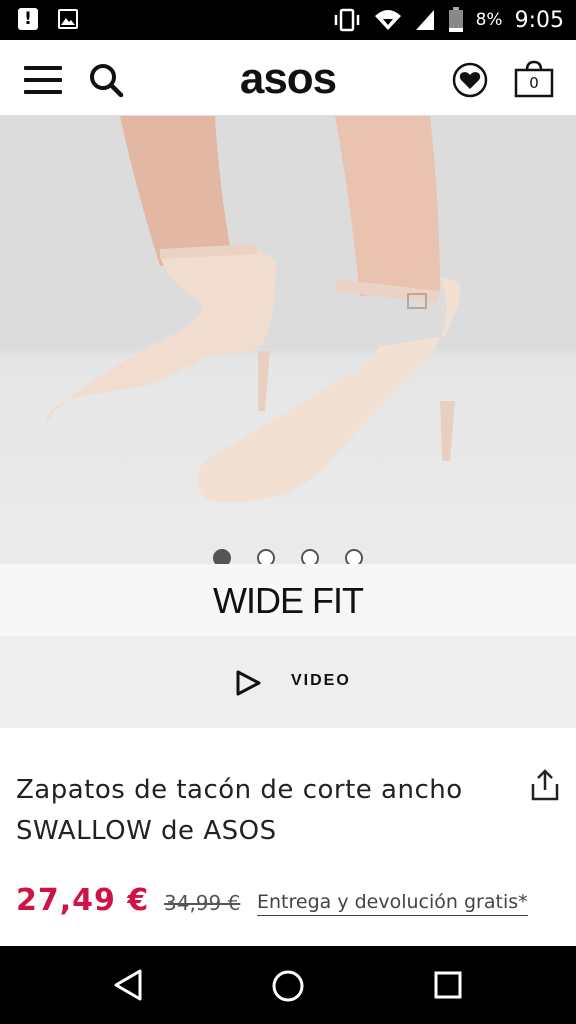 The width and height of the screenshot is (576, 1024). I want to click on vibrate-icon, so click(346, 20).